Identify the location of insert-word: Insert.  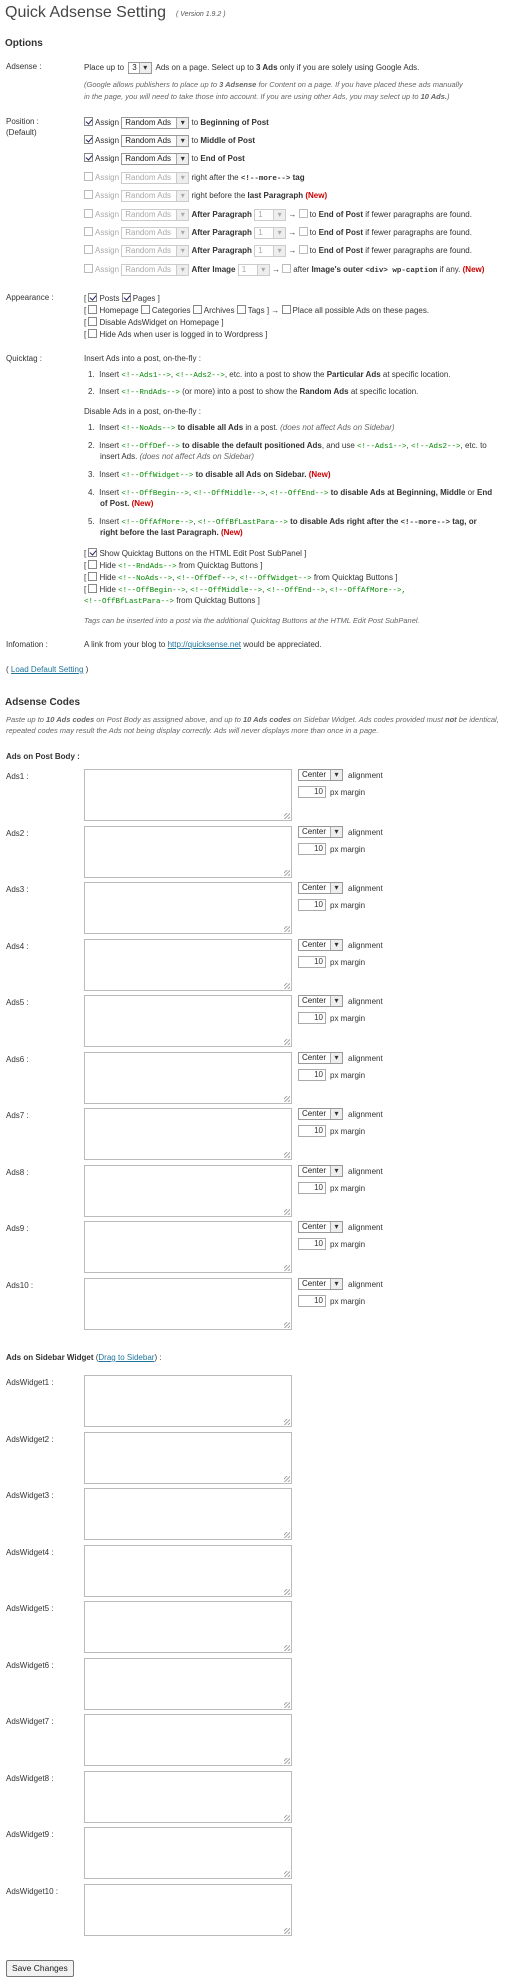
(109, 492).